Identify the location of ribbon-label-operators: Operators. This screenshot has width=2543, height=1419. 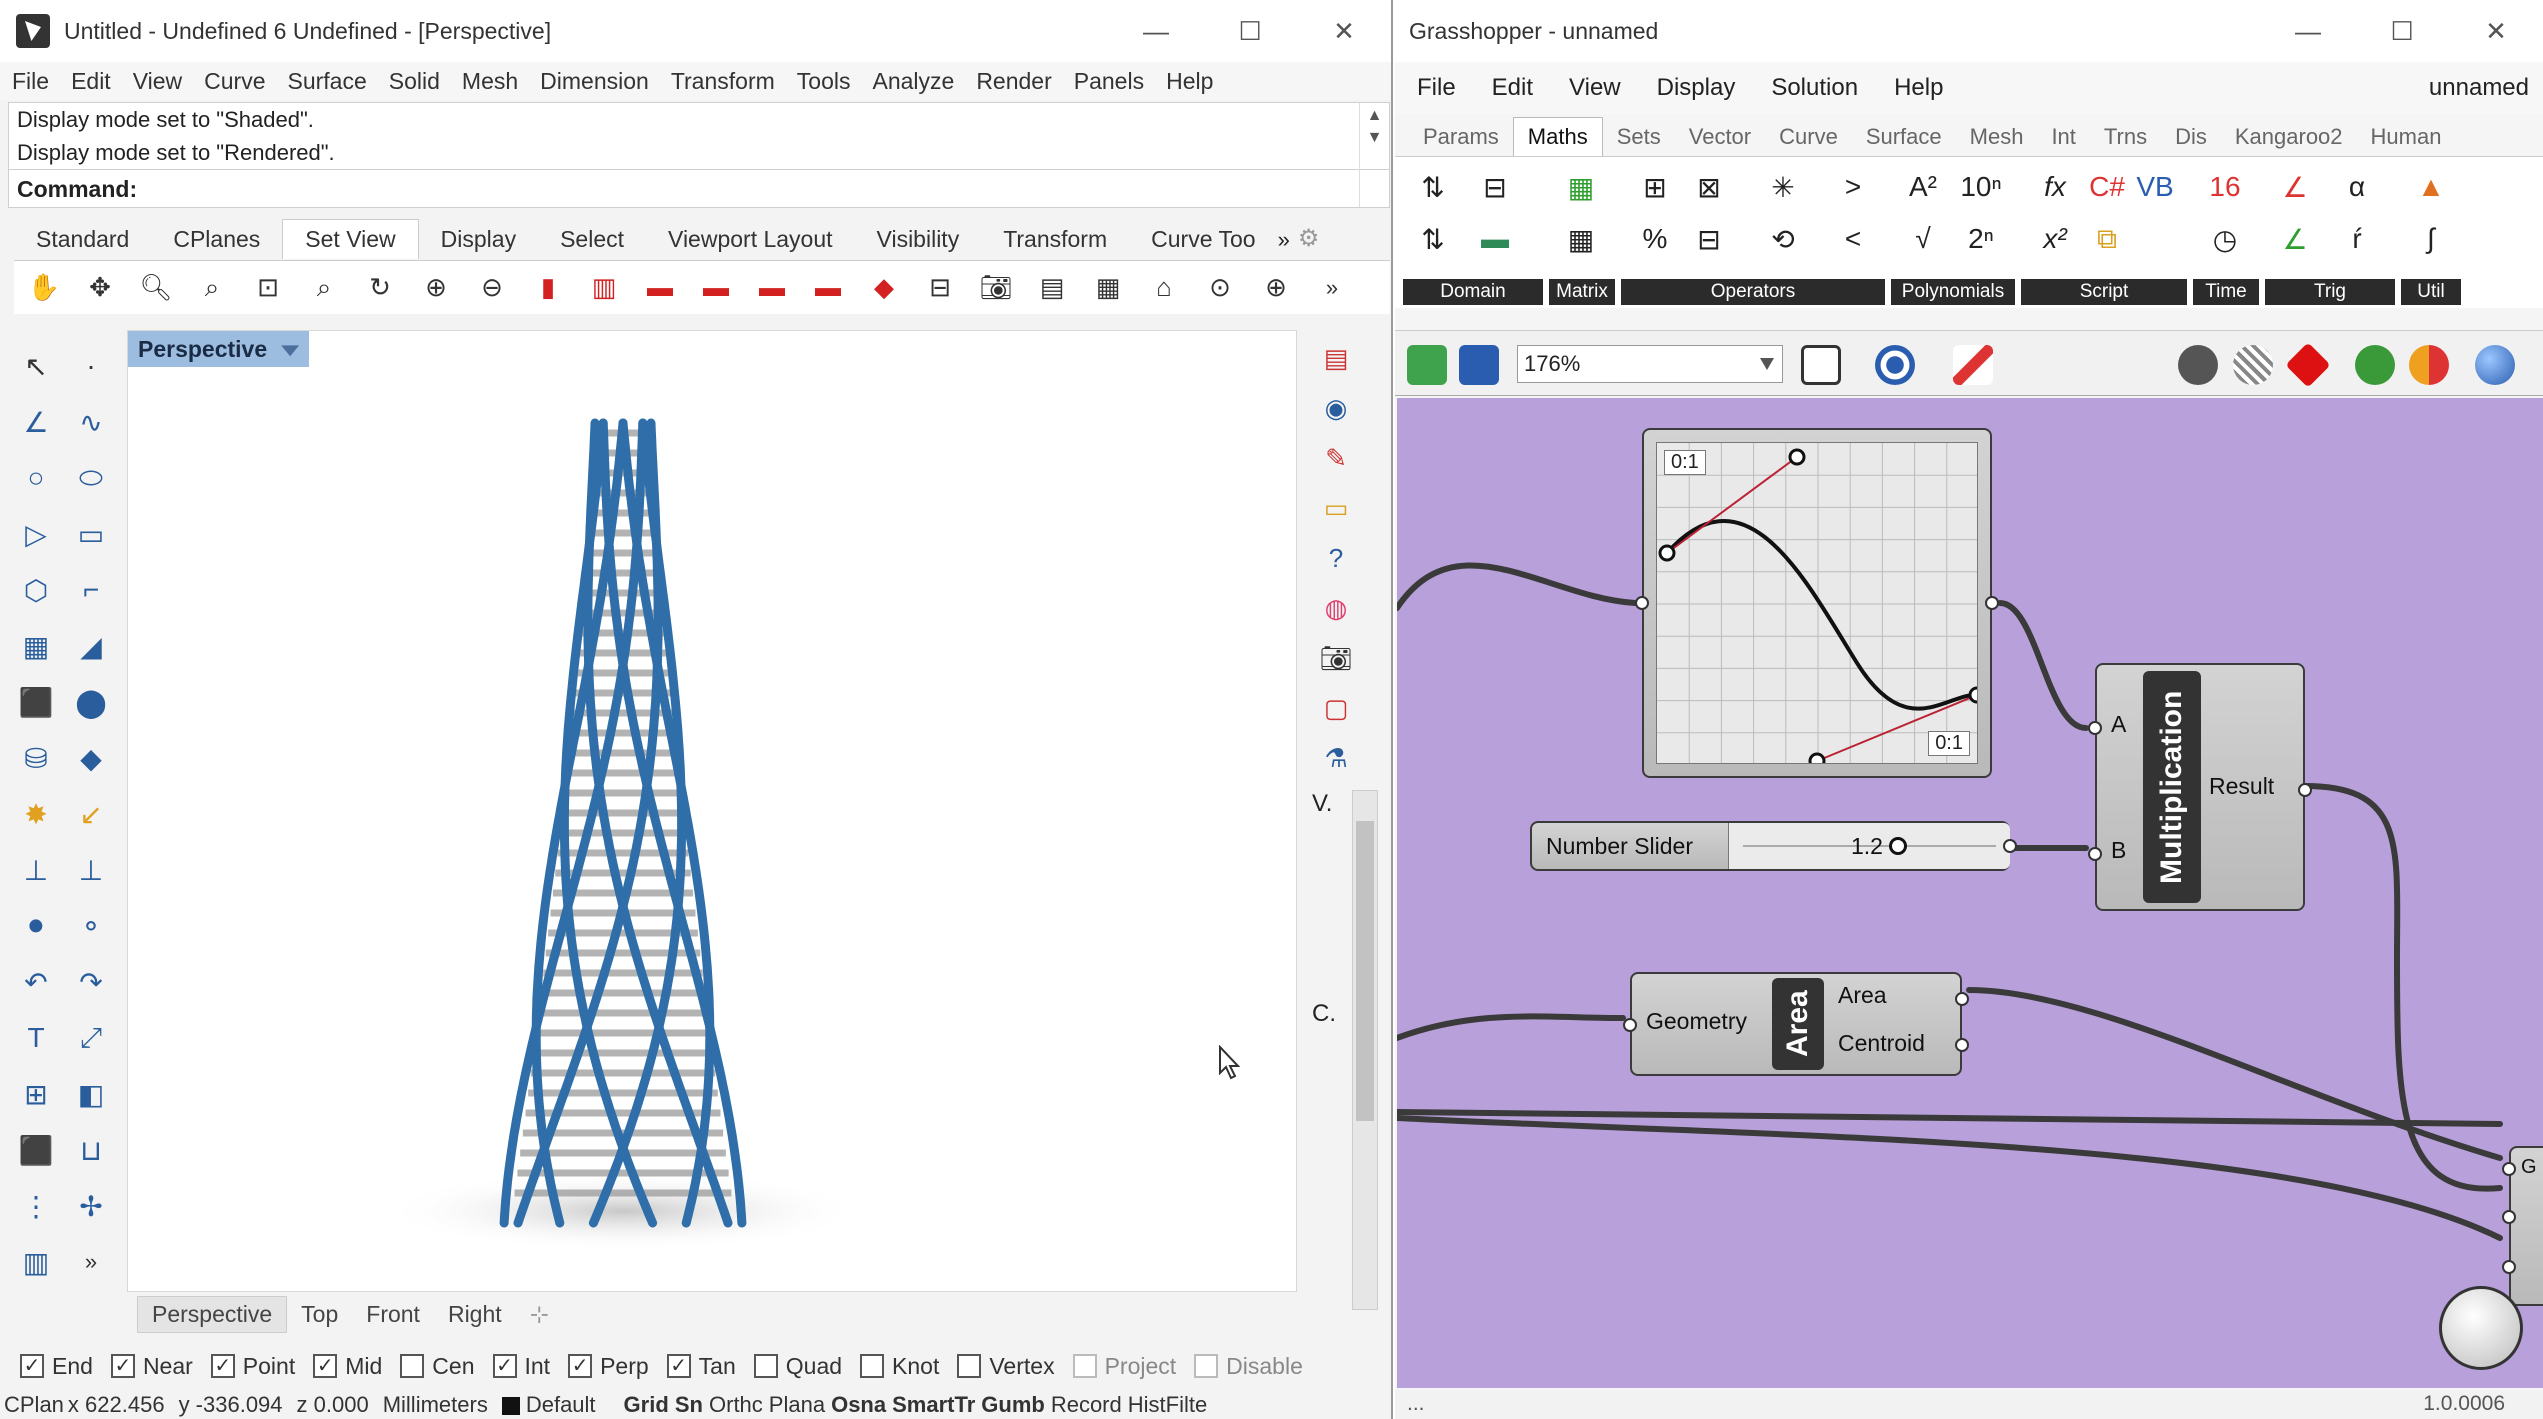
(1753, 292).